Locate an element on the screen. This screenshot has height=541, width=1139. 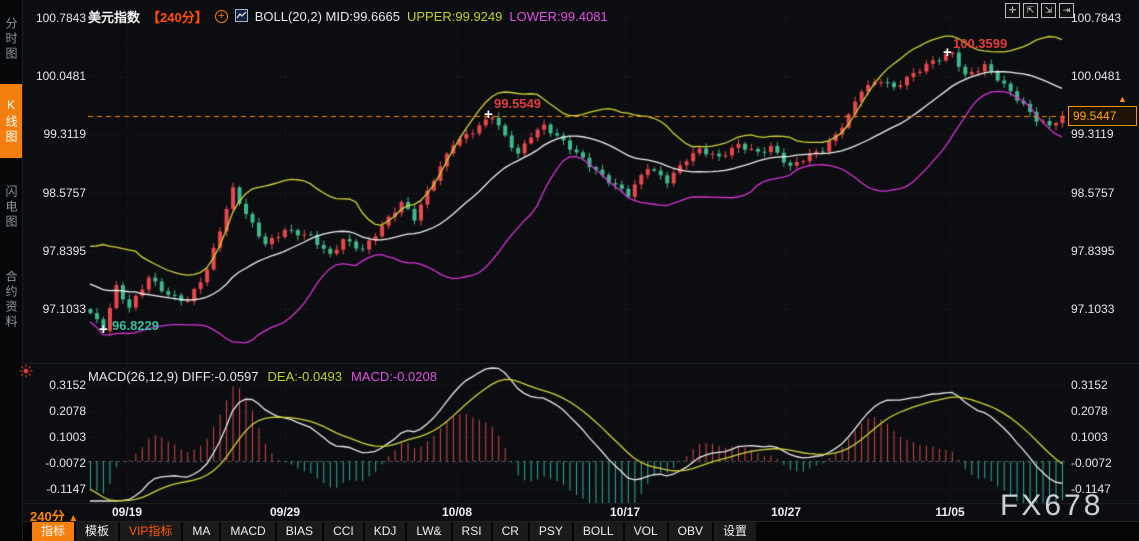
last-price-value: 99.5447 is located at coordinates (1095, 115).